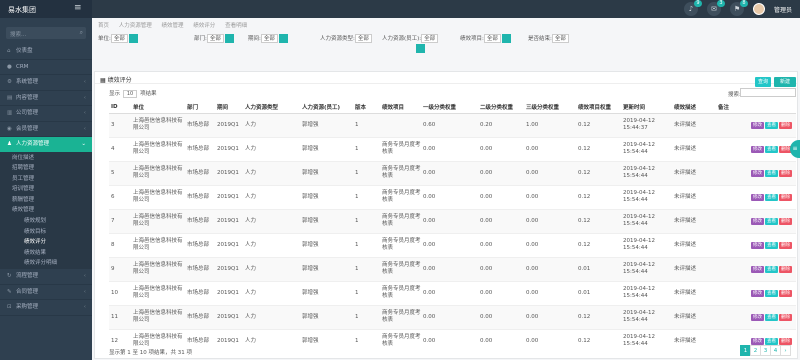 The width and height of the screenshot is (800, 360). Describe the element at coordinates (46, 308) in the screenshot. I see `sidebar-item-purchase: ⊡ 采购管理 ‹` at that location.